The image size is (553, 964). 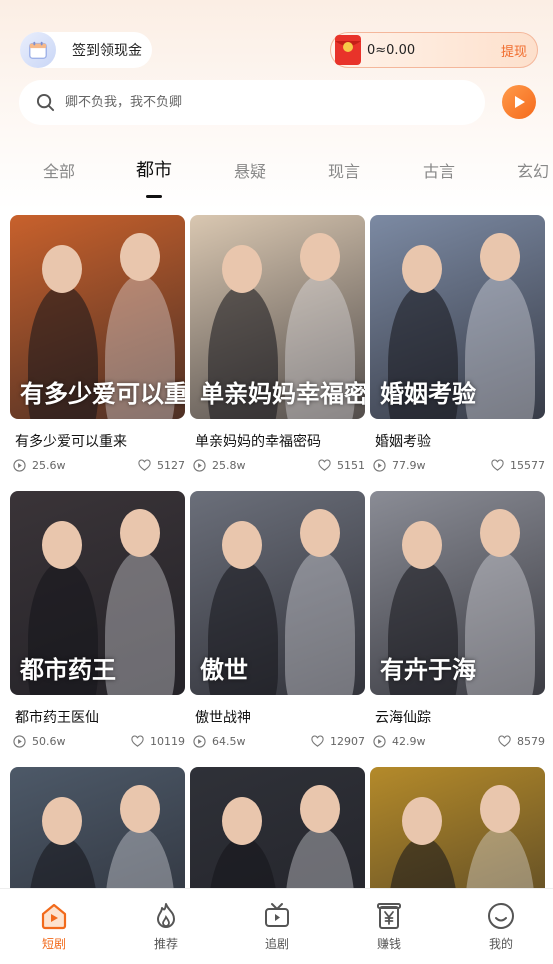 I want to click on play-count-value: 42.9w, so click(x=409, y=741).